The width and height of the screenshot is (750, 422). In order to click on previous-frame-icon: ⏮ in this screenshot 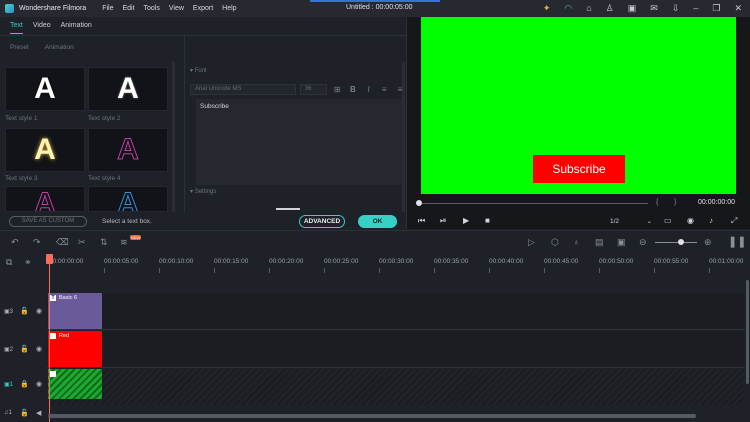, I will do `click(421, 221)`.